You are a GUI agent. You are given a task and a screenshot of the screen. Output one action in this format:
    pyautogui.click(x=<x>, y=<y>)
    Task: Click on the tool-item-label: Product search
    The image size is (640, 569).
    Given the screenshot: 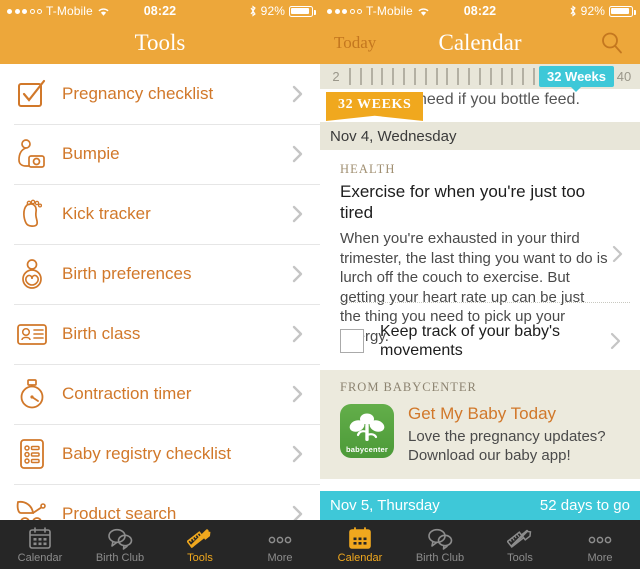 What is the action you would take?
    pyautogui.click(x=119, y=512)
    